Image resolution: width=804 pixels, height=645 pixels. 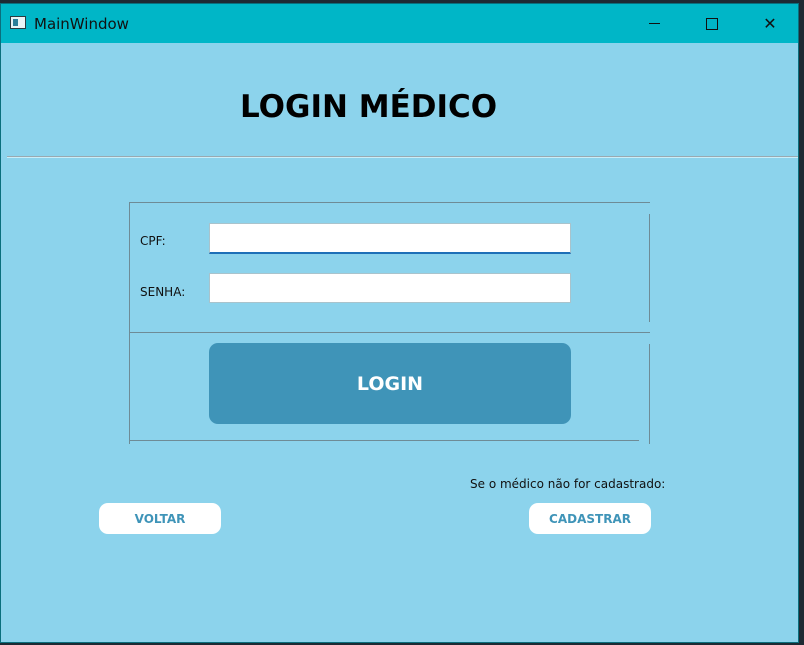 I want to click on frame-bottom-line, so click(x=384, y=440).